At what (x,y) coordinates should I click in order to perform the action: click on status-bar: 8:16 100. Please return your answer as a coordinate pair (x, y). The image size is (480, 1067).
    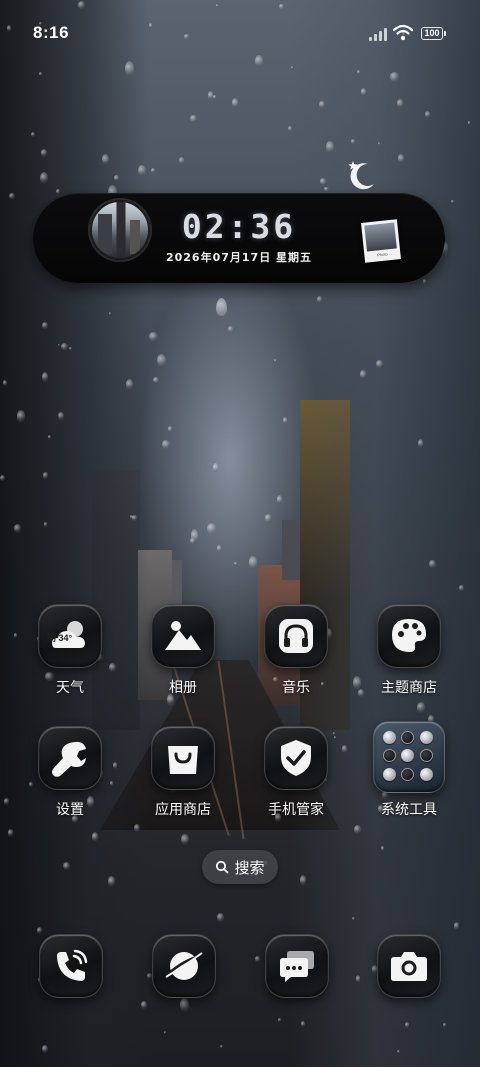
    Looking at the image, I should click on (240, 34).